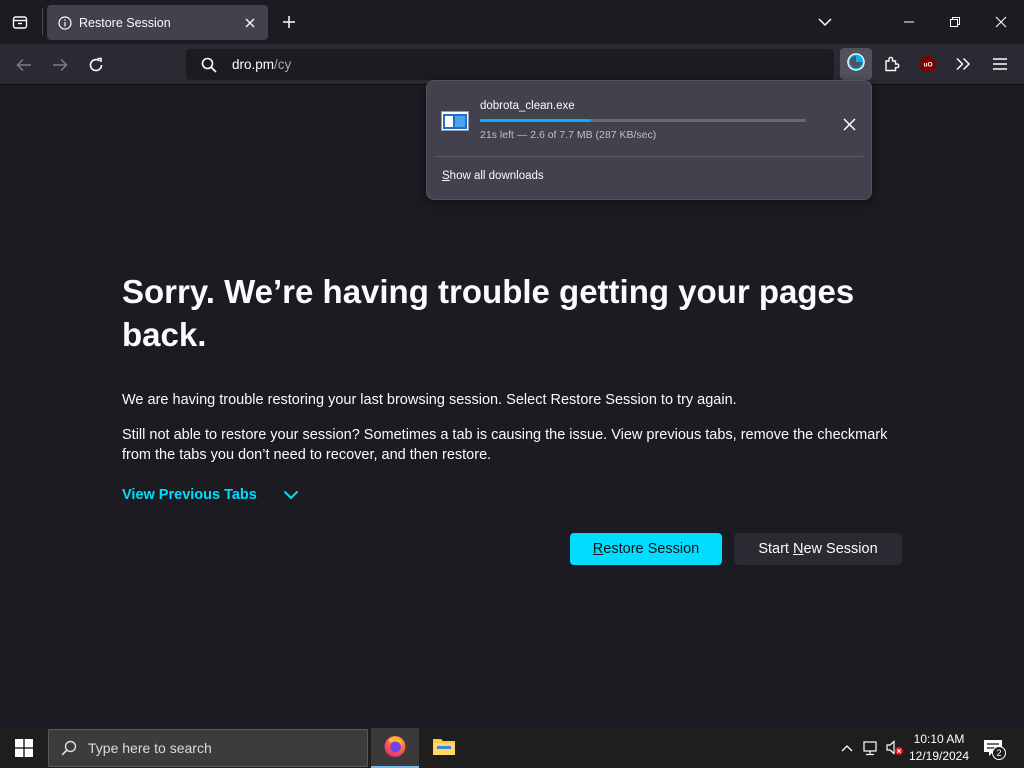 The image size is (1024, 768). Describe the element at coordinates (455, 121) in the screenshot. I see `exe-file-icon` at that location.